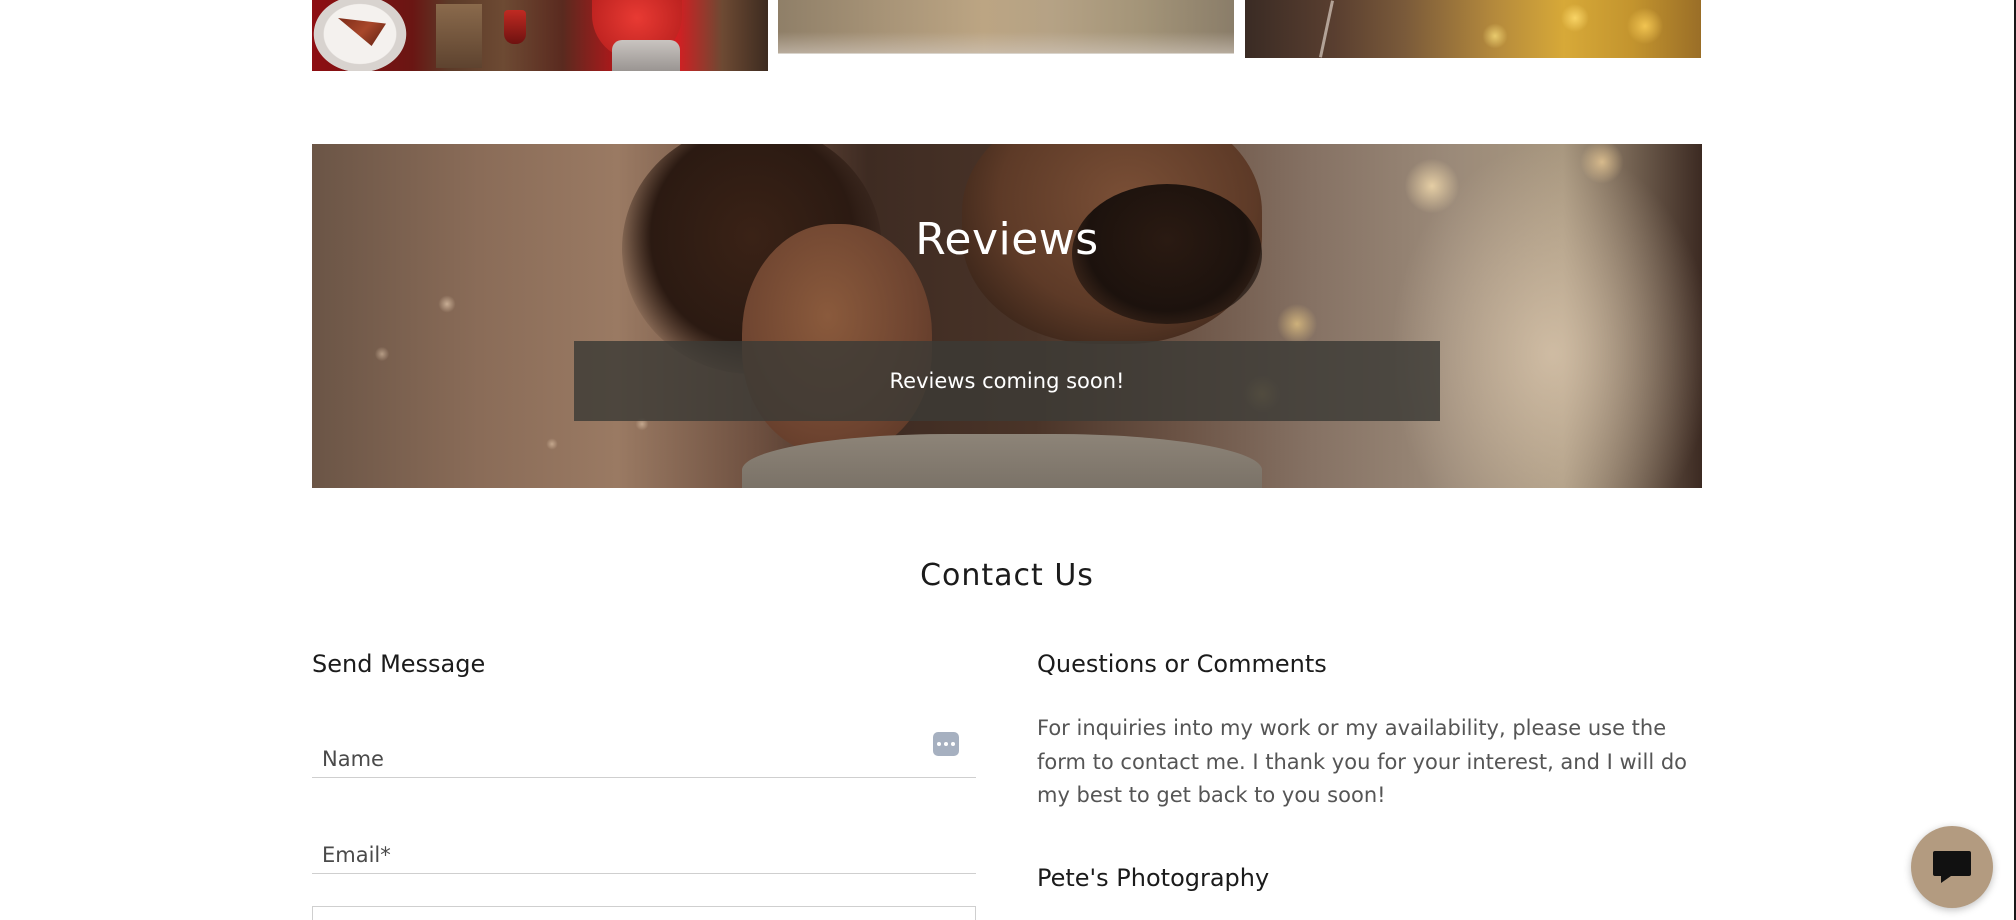  I want to click on chat-button, so click(1952, 867).